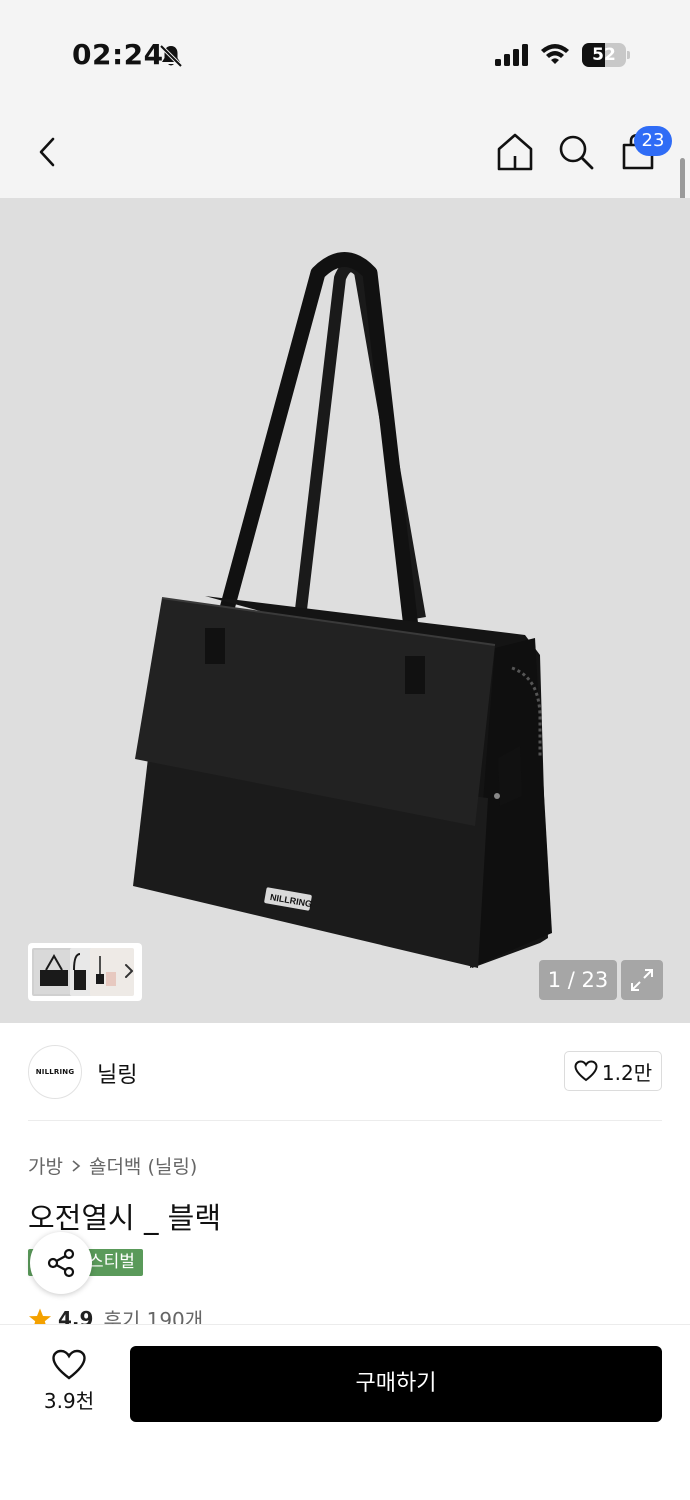 The image size is (690, 1500). Describe the element at coordinates (627, 1072) in the screenshot. I see `brand-like-count: 1.2만` at that location.